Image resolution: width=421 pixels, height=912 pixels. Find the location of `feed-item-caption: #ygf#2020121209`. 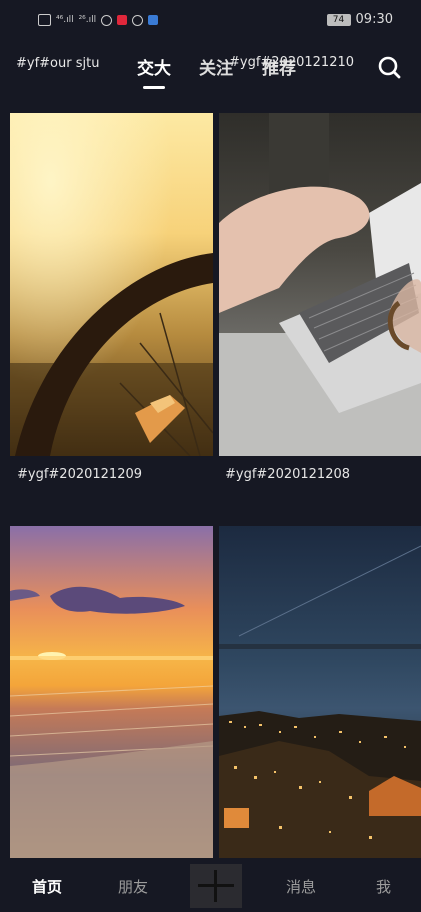

feed-item-caption: #ygf#2020121209 is located at coordinates (80, 474).